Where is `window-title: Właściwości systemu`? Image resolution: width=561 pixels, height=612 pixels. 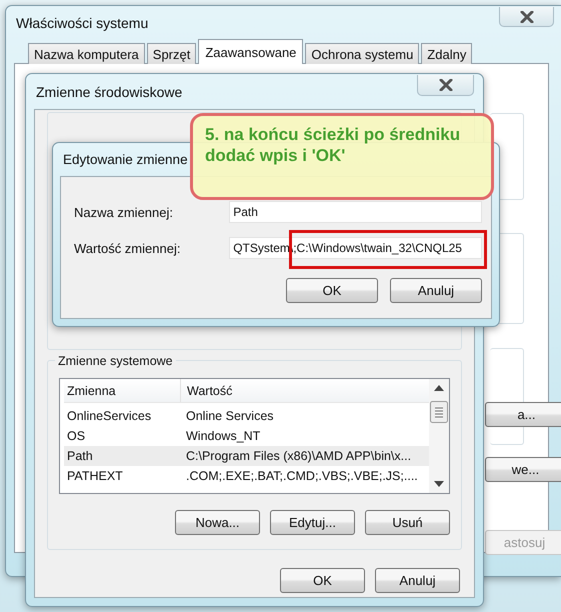
window-title: Właściwości systemu is located at coordinates (82, 23).